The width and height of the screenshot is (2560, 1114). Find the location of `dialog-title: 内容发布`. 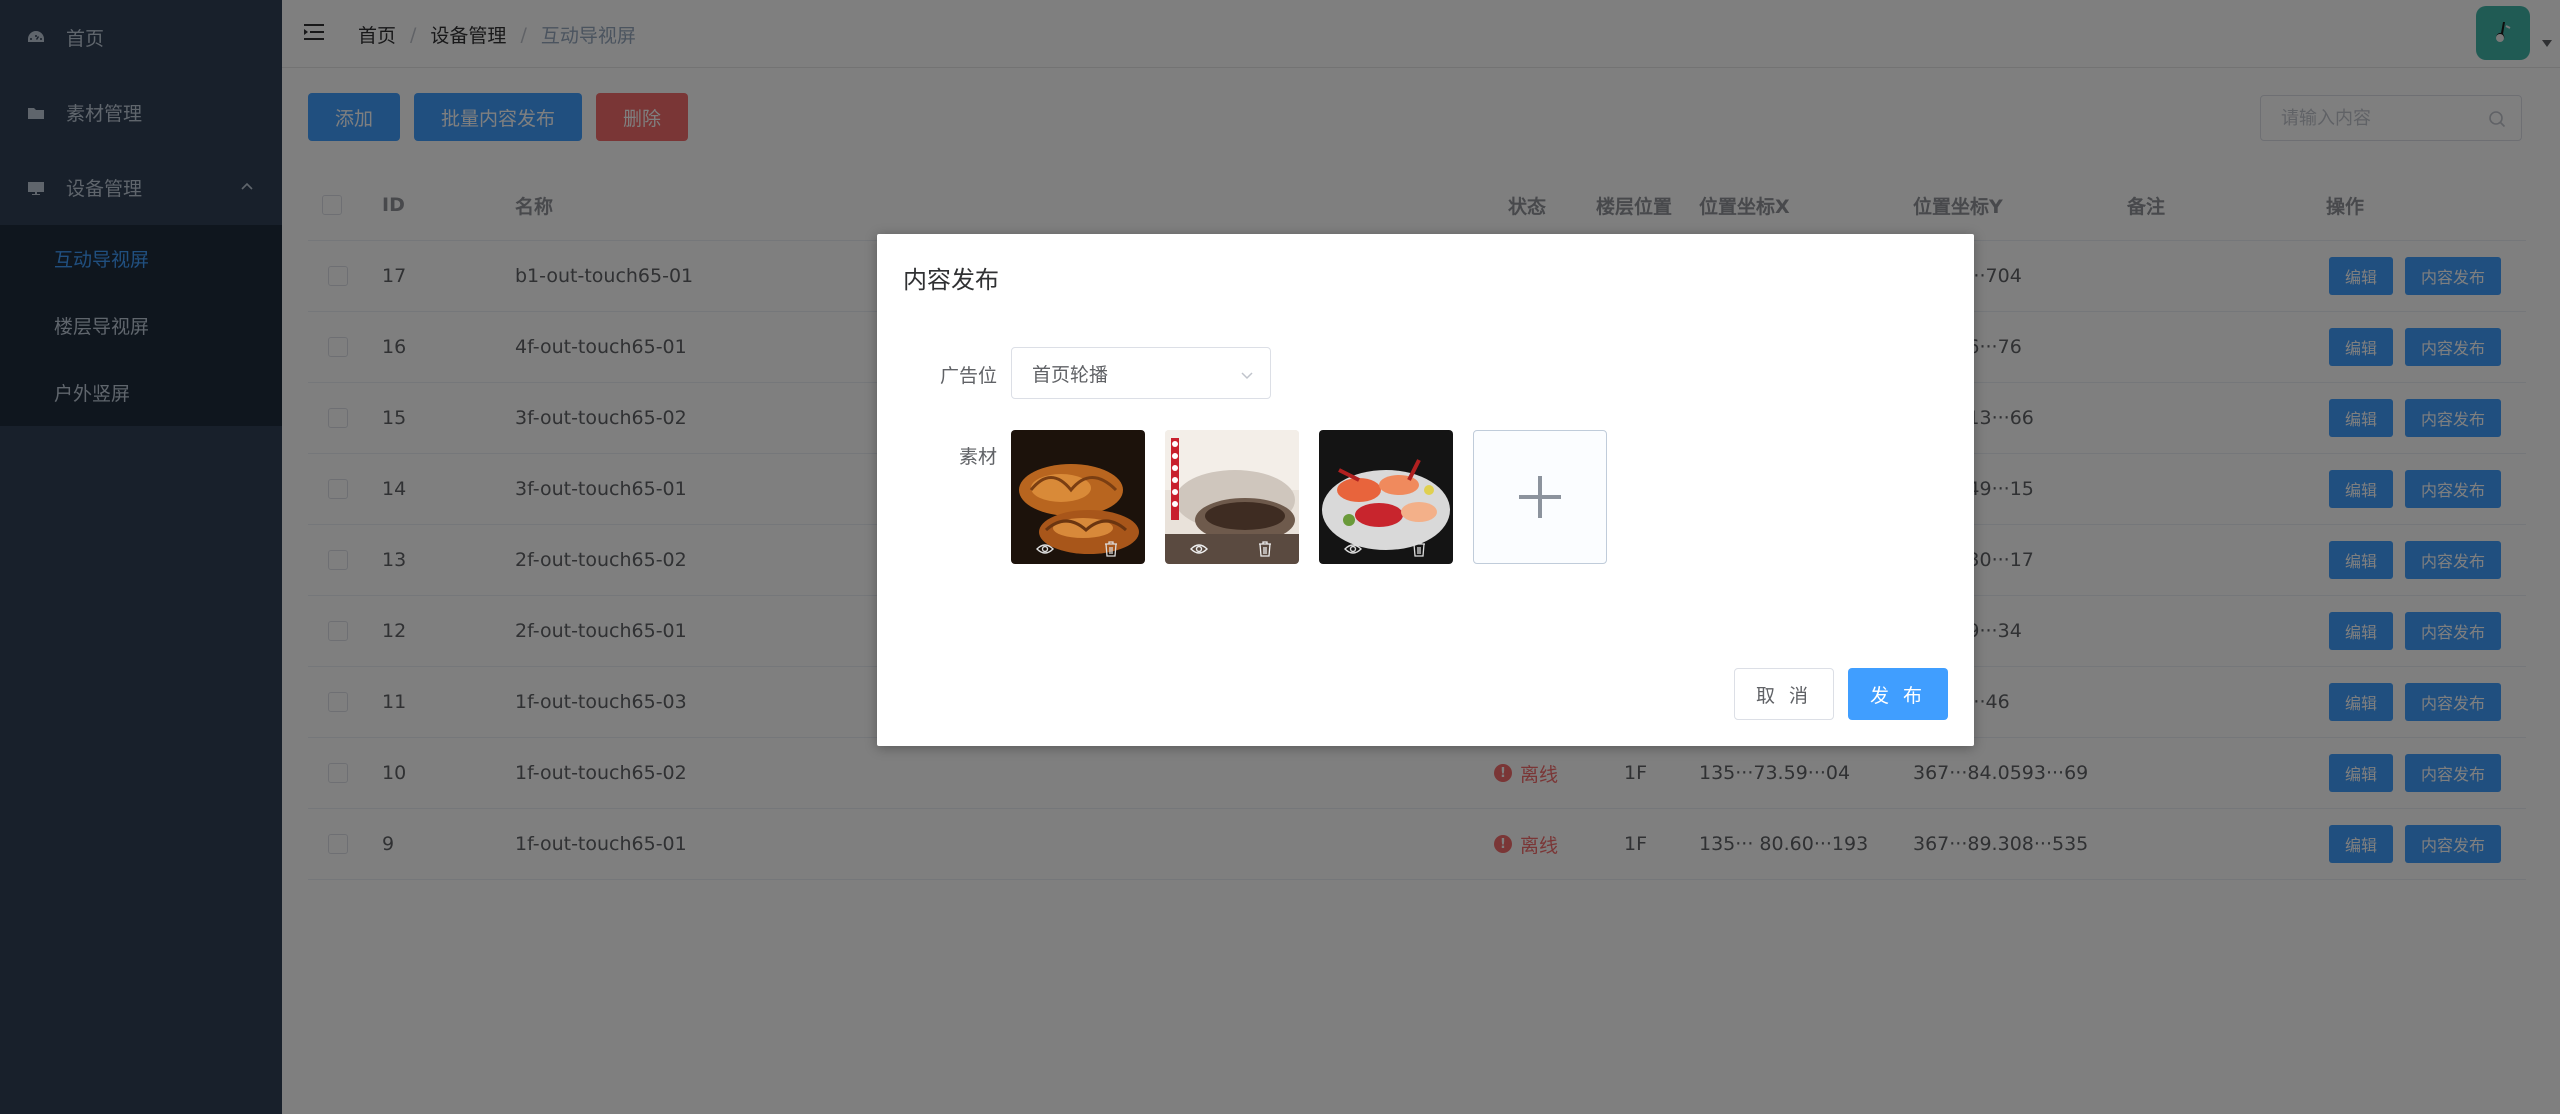

dialog-title: 内容发布 is located at coordinates (951, 280).